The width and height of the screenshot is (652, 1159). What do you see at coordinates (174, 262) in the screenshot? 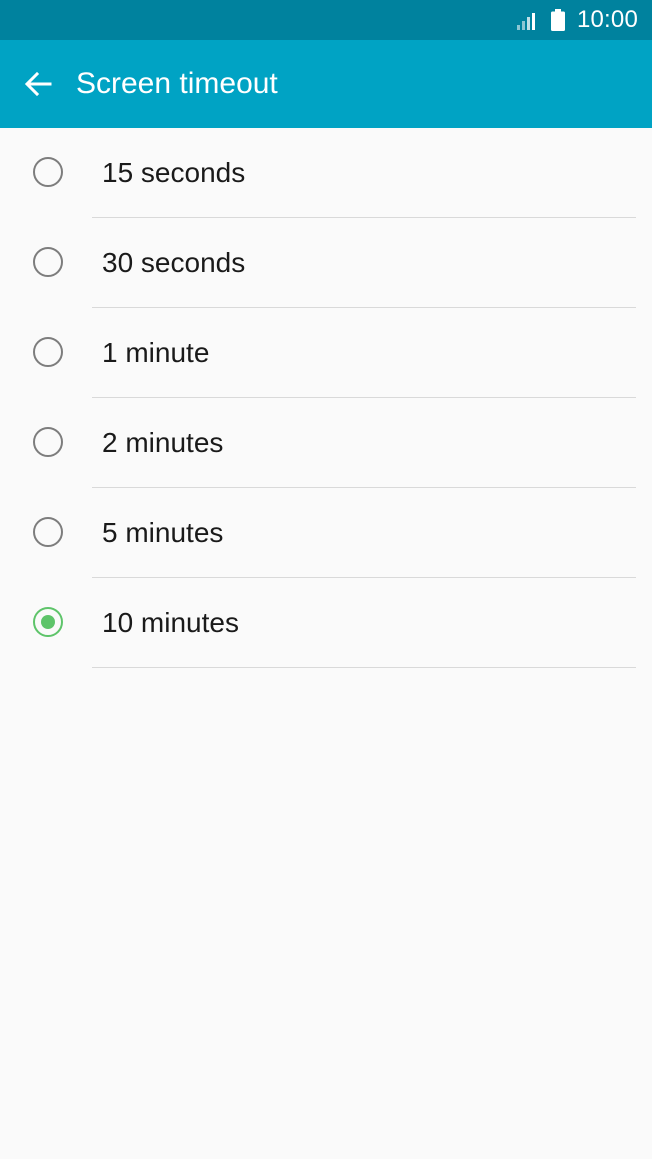
I see `option-label: 30 seconds` at bounding box center [174, 262].